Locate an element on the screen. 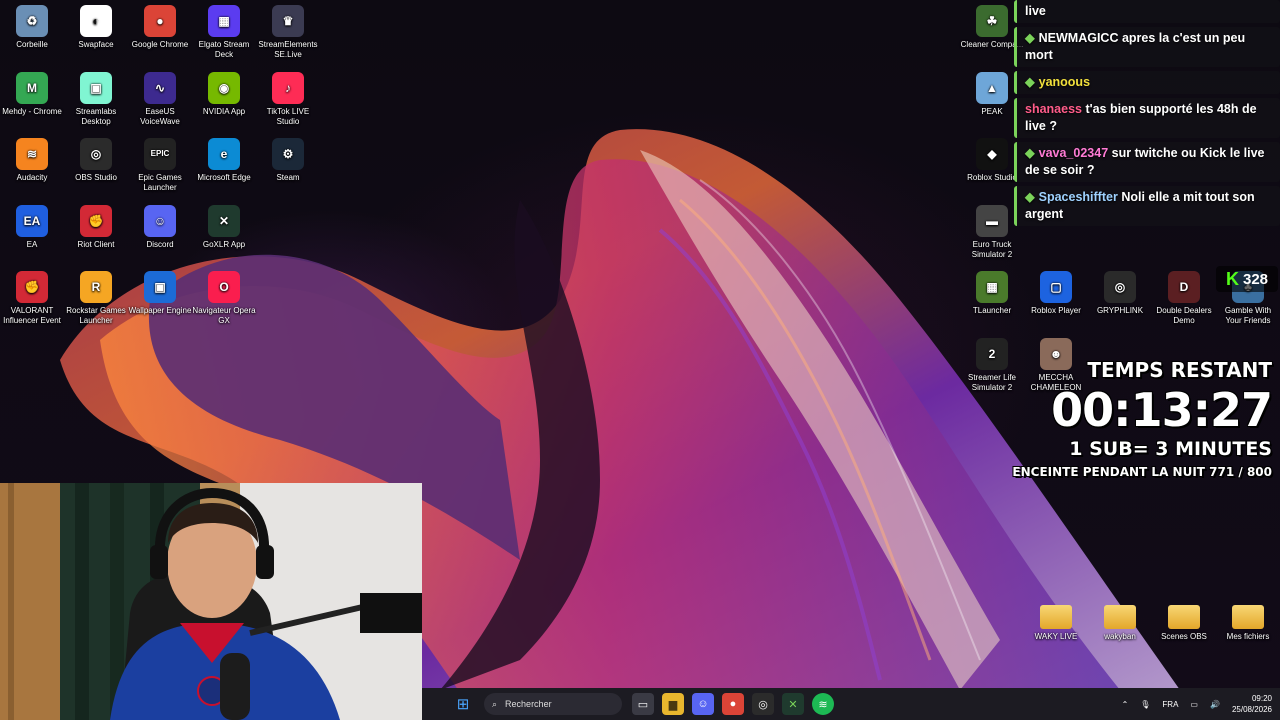  microphone-icon: 🎙 is located at coordinates (1145, 704).